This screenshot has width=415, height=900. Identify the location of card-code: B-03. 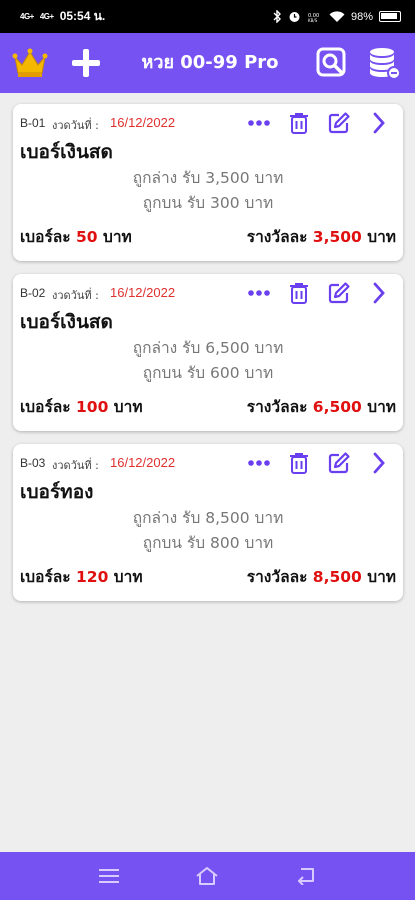
(33, 463).